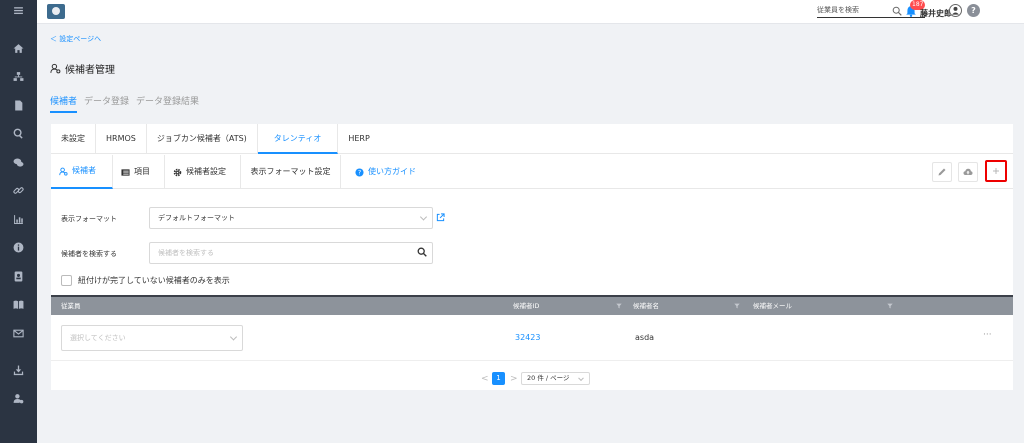  I want to click on usage-guide-link: ? 使い方ガイド, so click(385, 172).